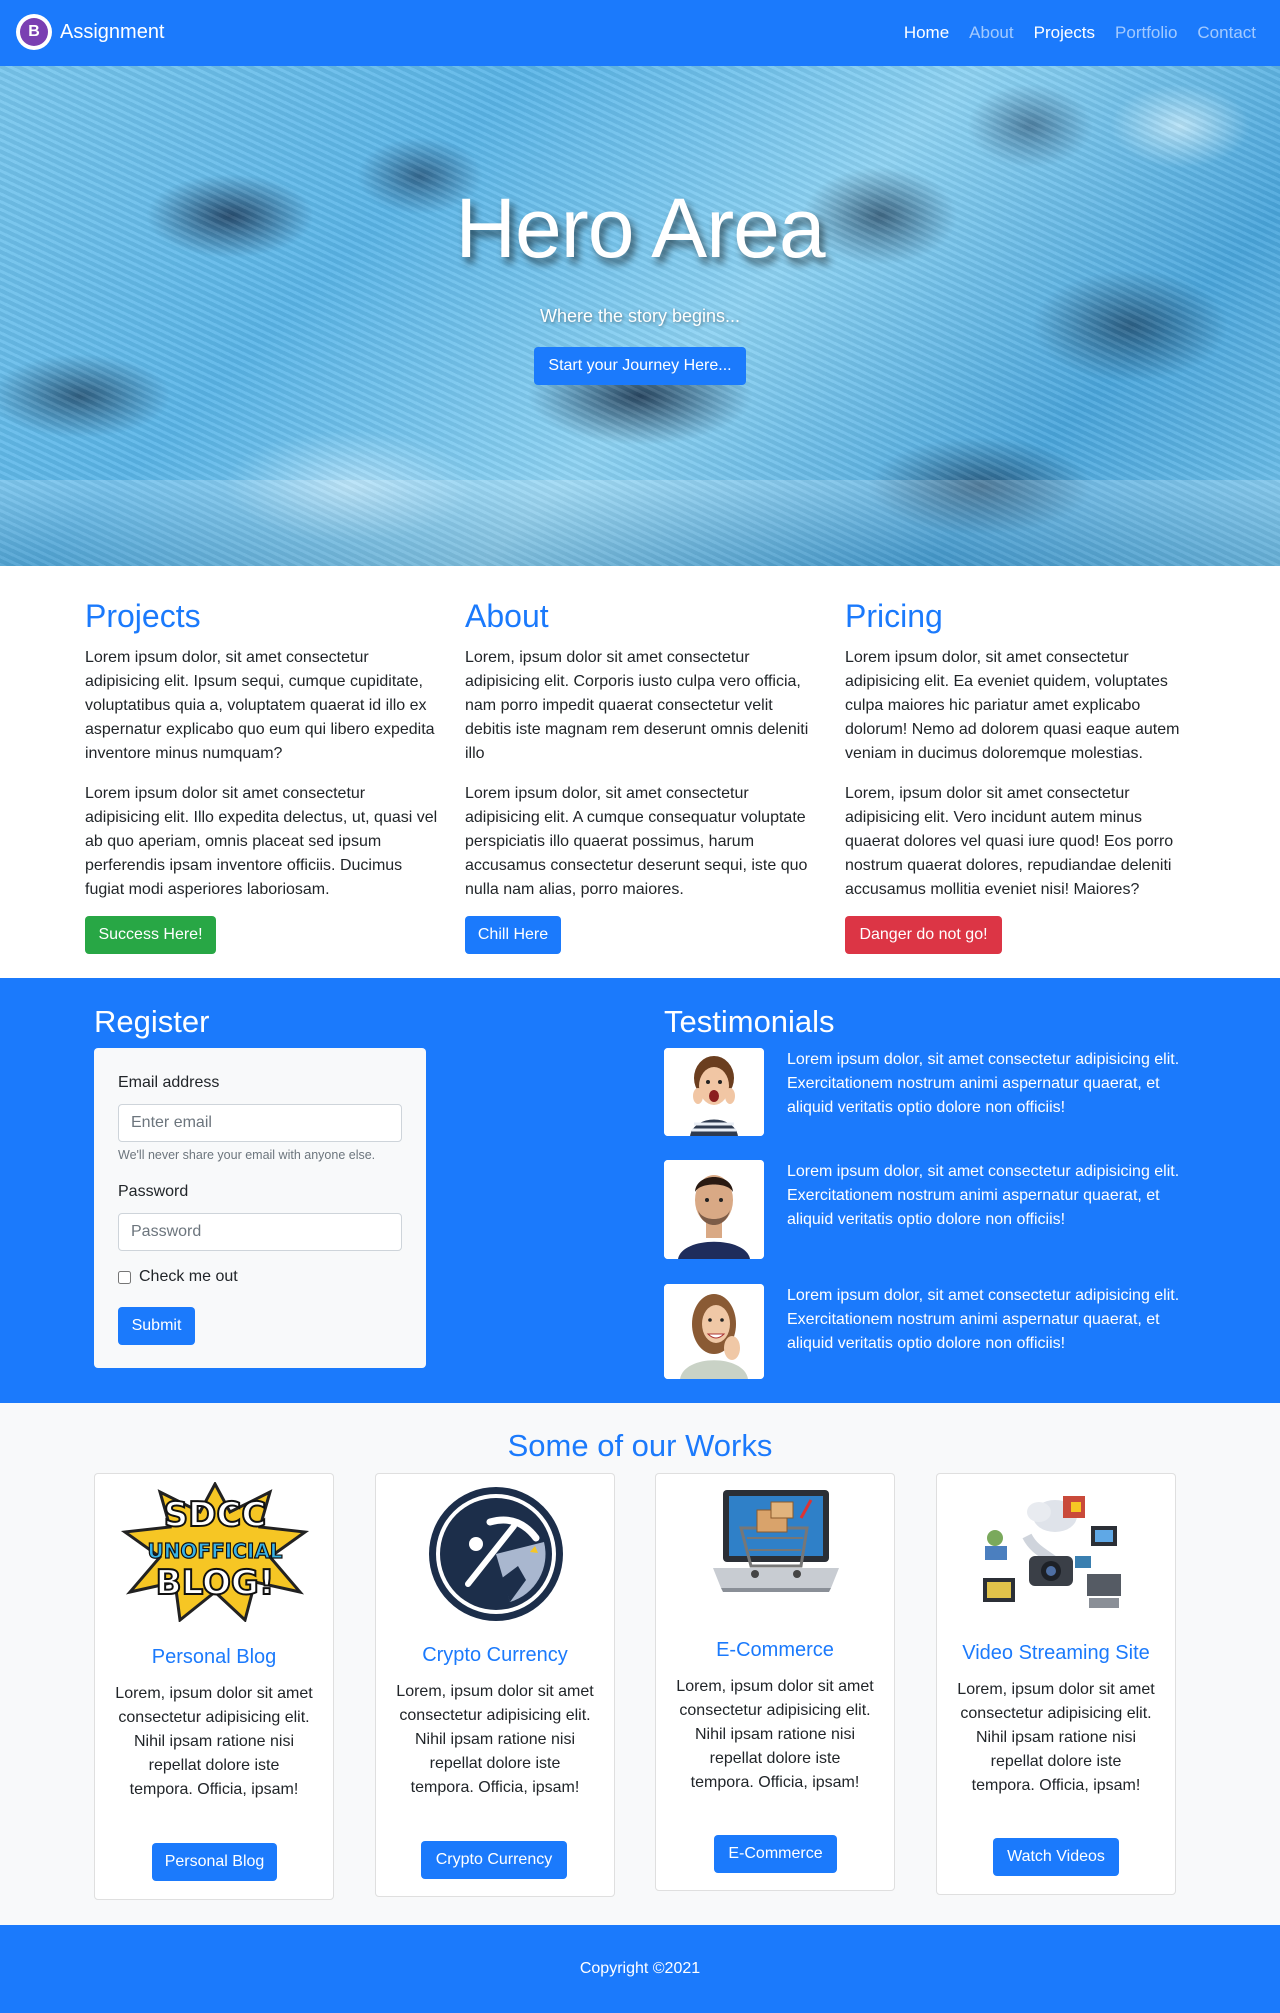  Describe the element at coordinates (214, 1862) in the screenshot. I see `personal-blog-button: Personal Blog` at that location.